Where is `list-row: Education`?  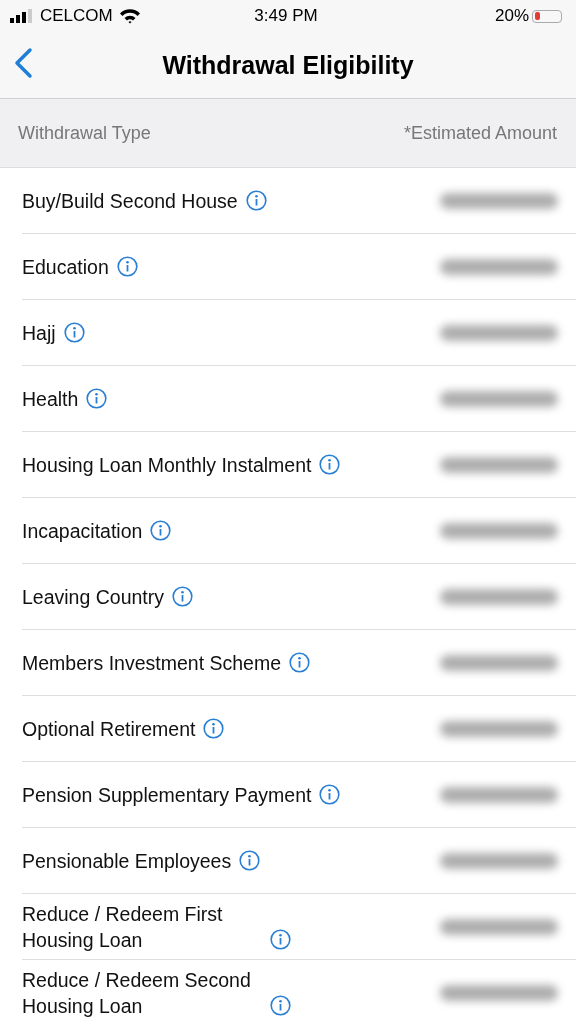
list-row: Education is located at coordinates (299, 267).